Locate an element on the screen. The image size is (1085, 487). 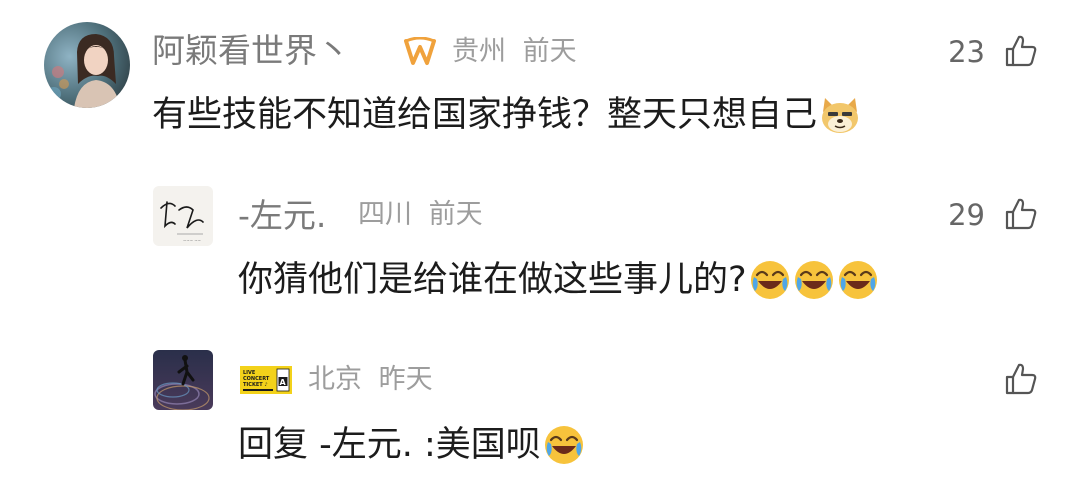
location: 贵州 is located at coordinates (479, 51).